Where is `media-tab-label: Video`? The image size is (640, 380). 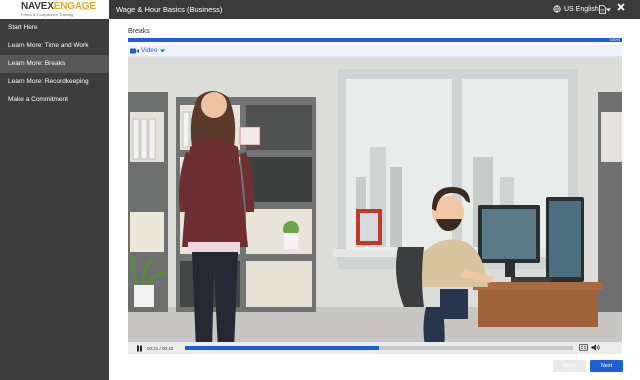 media-tab-label: Video is located at coordinates (149, 50).